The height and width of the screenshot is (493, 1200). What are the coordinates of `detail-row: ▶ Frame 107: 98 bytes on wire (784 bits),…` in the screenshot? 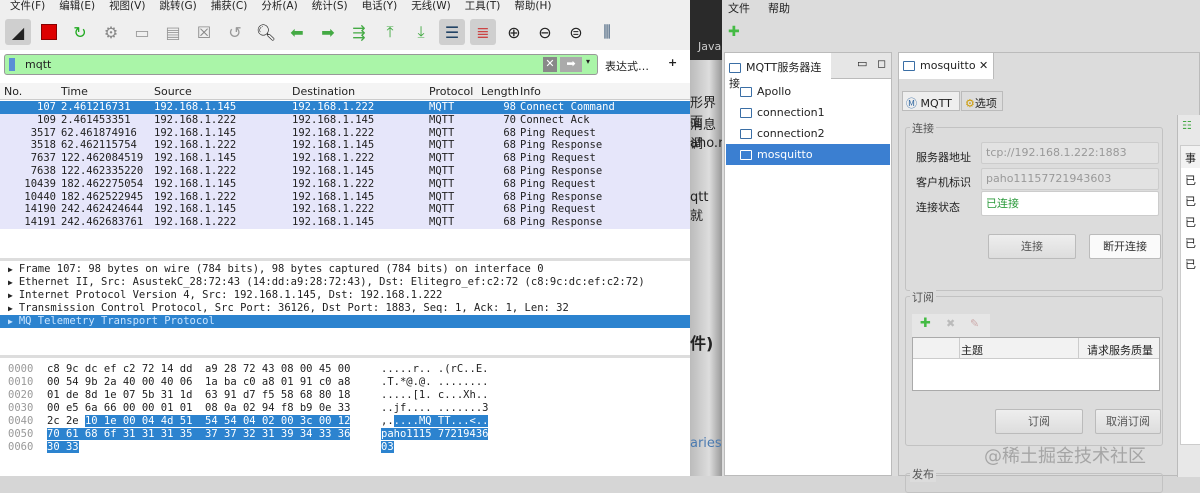 It's located at (345, 269).